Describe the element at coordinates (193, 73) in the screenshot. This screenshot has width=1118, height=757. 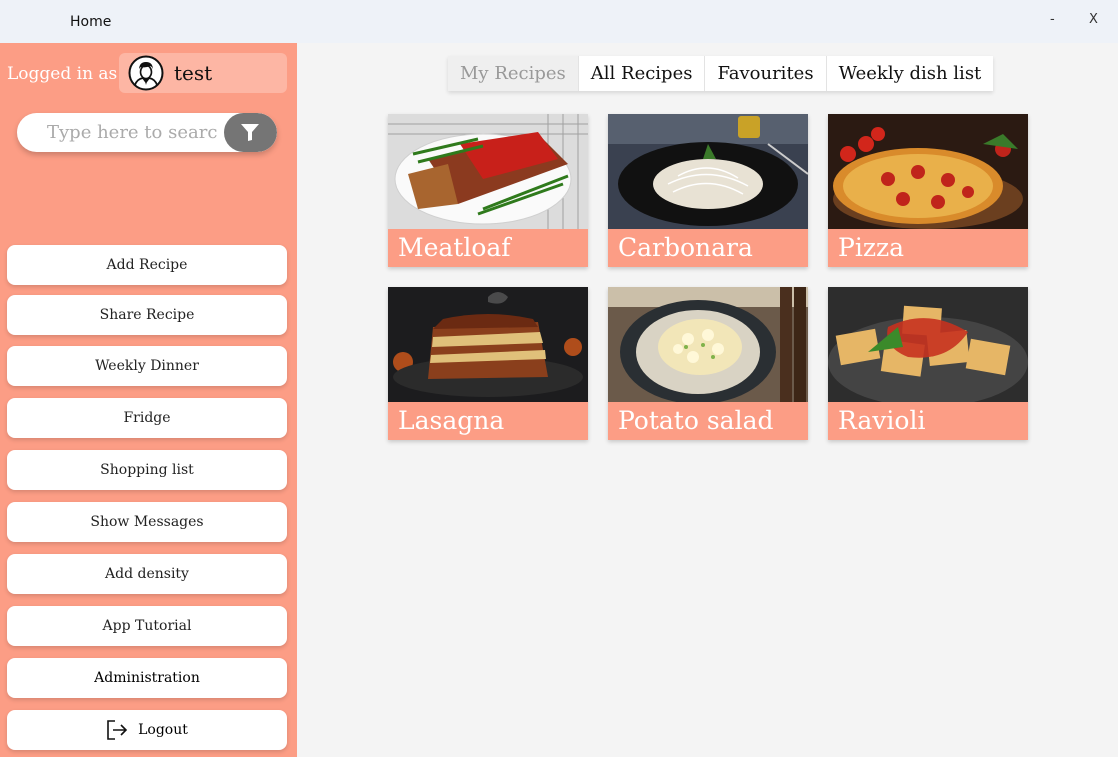
I see `username: test` at that location.